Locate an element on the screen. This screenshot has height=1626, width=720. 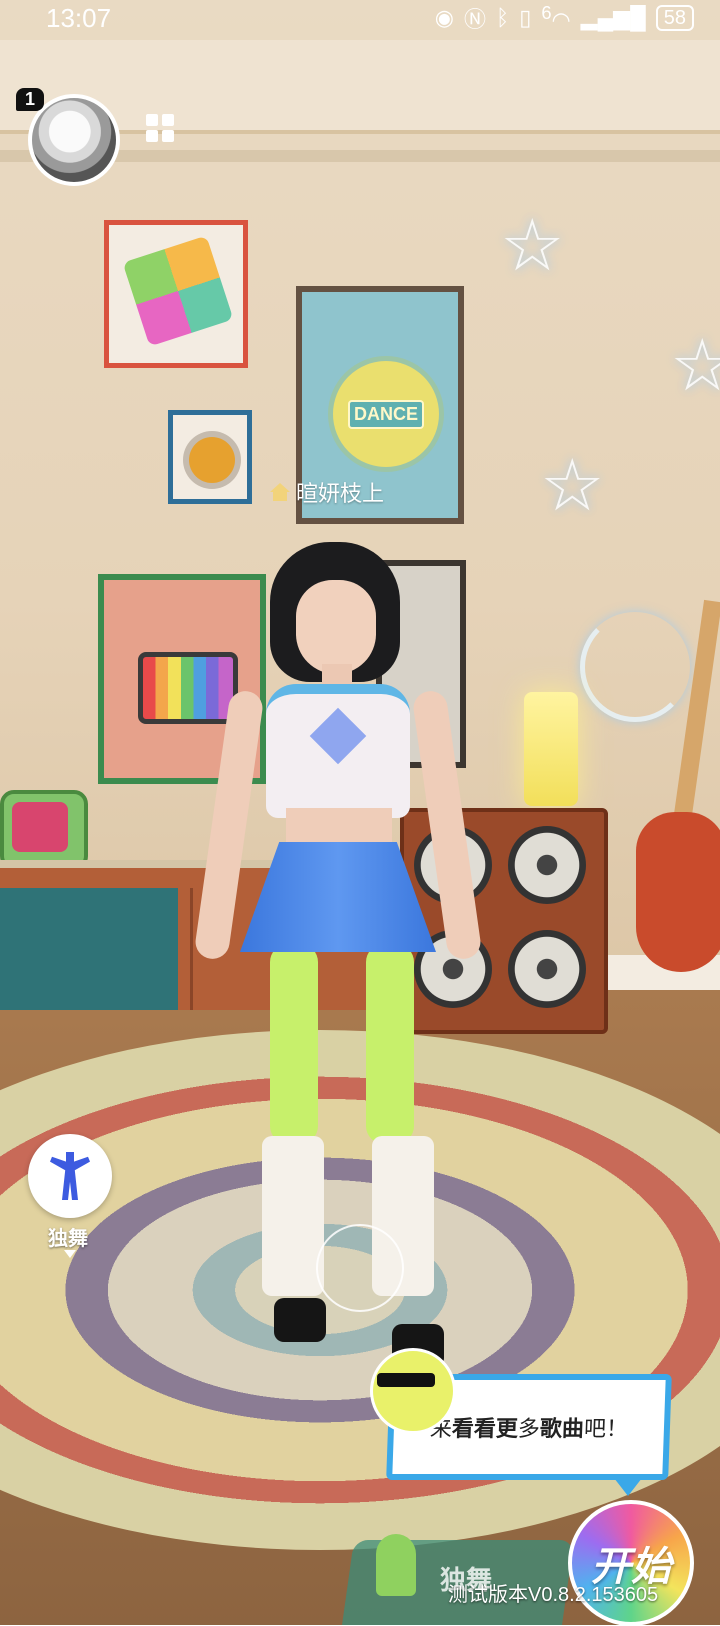
eye-icon: ◉ is located at coordinates (444, 17).